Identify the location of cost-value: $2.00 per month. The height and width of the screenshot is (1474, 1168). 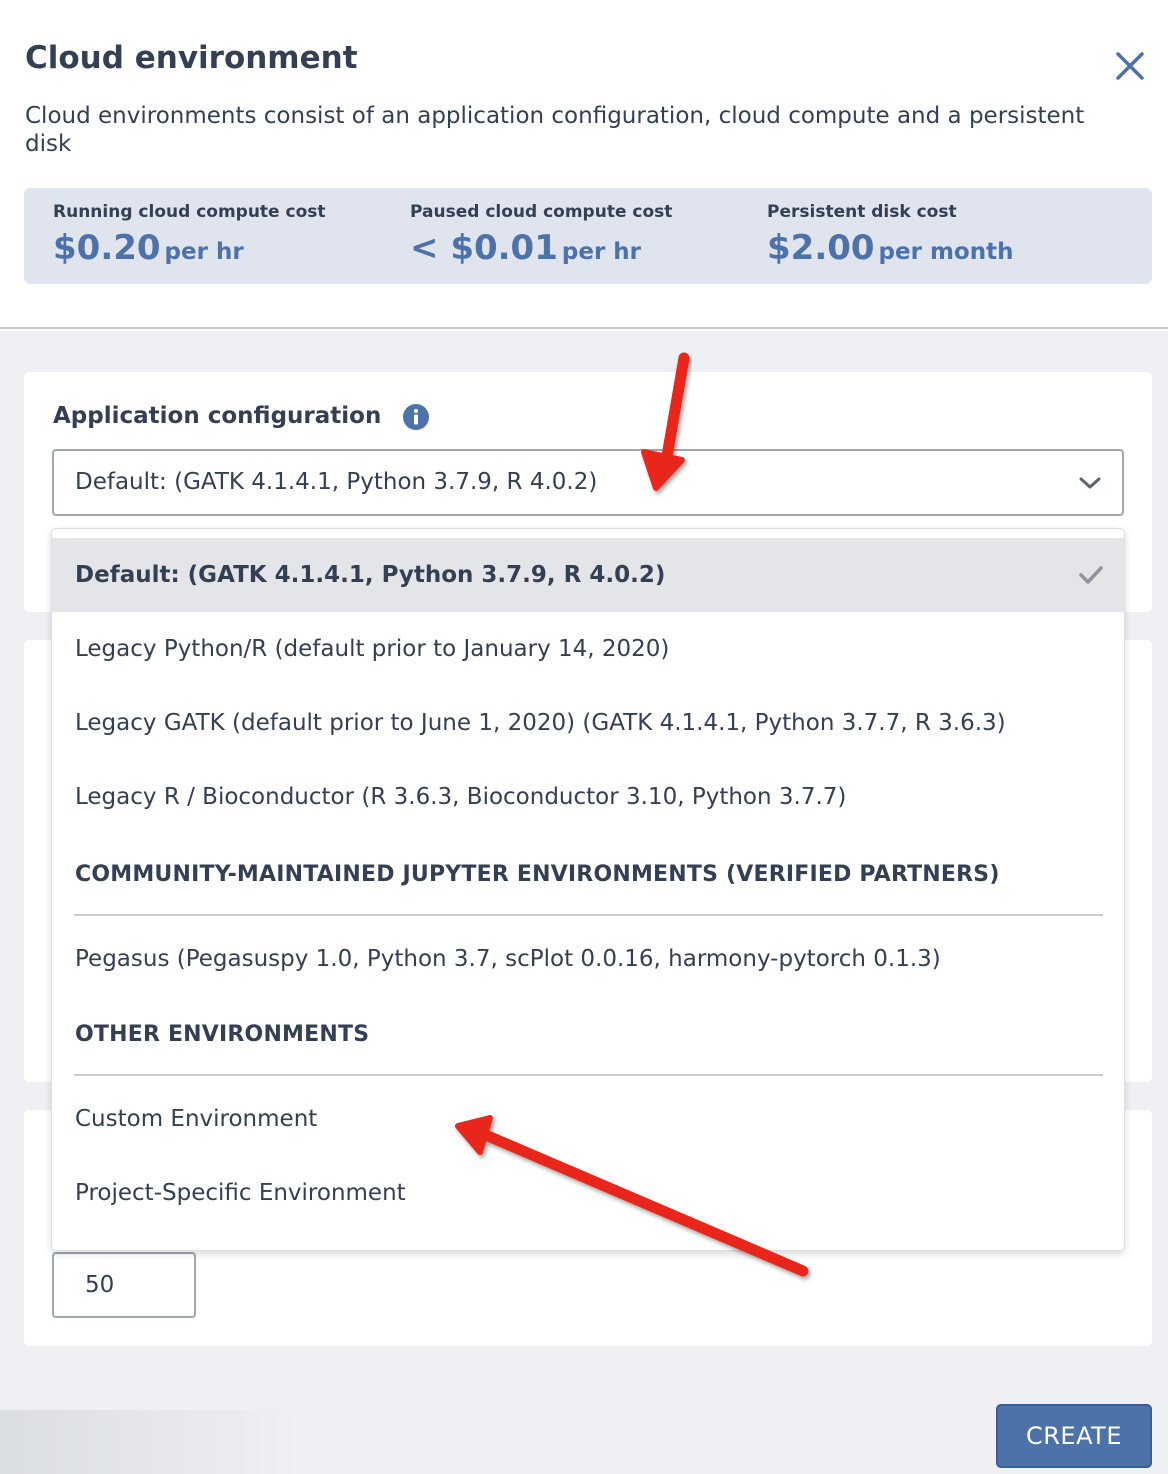
(890, 248).